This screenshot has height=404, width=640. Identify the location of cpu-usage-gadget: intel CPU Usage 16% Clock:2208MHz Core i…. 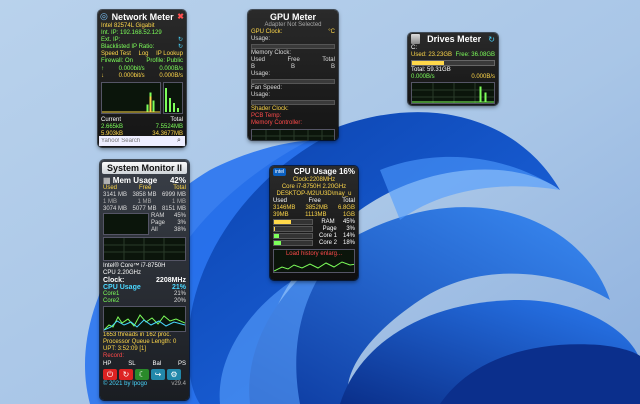
(314, 223).